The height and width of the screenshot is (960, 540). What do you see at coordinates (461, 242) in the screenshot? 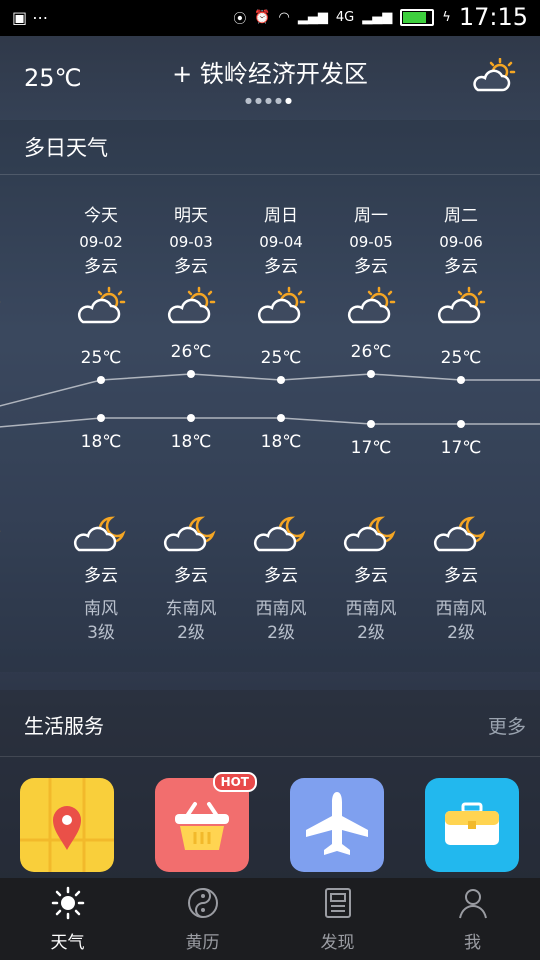
I see `day-date: 09-06` at bounding box center [461, 242].